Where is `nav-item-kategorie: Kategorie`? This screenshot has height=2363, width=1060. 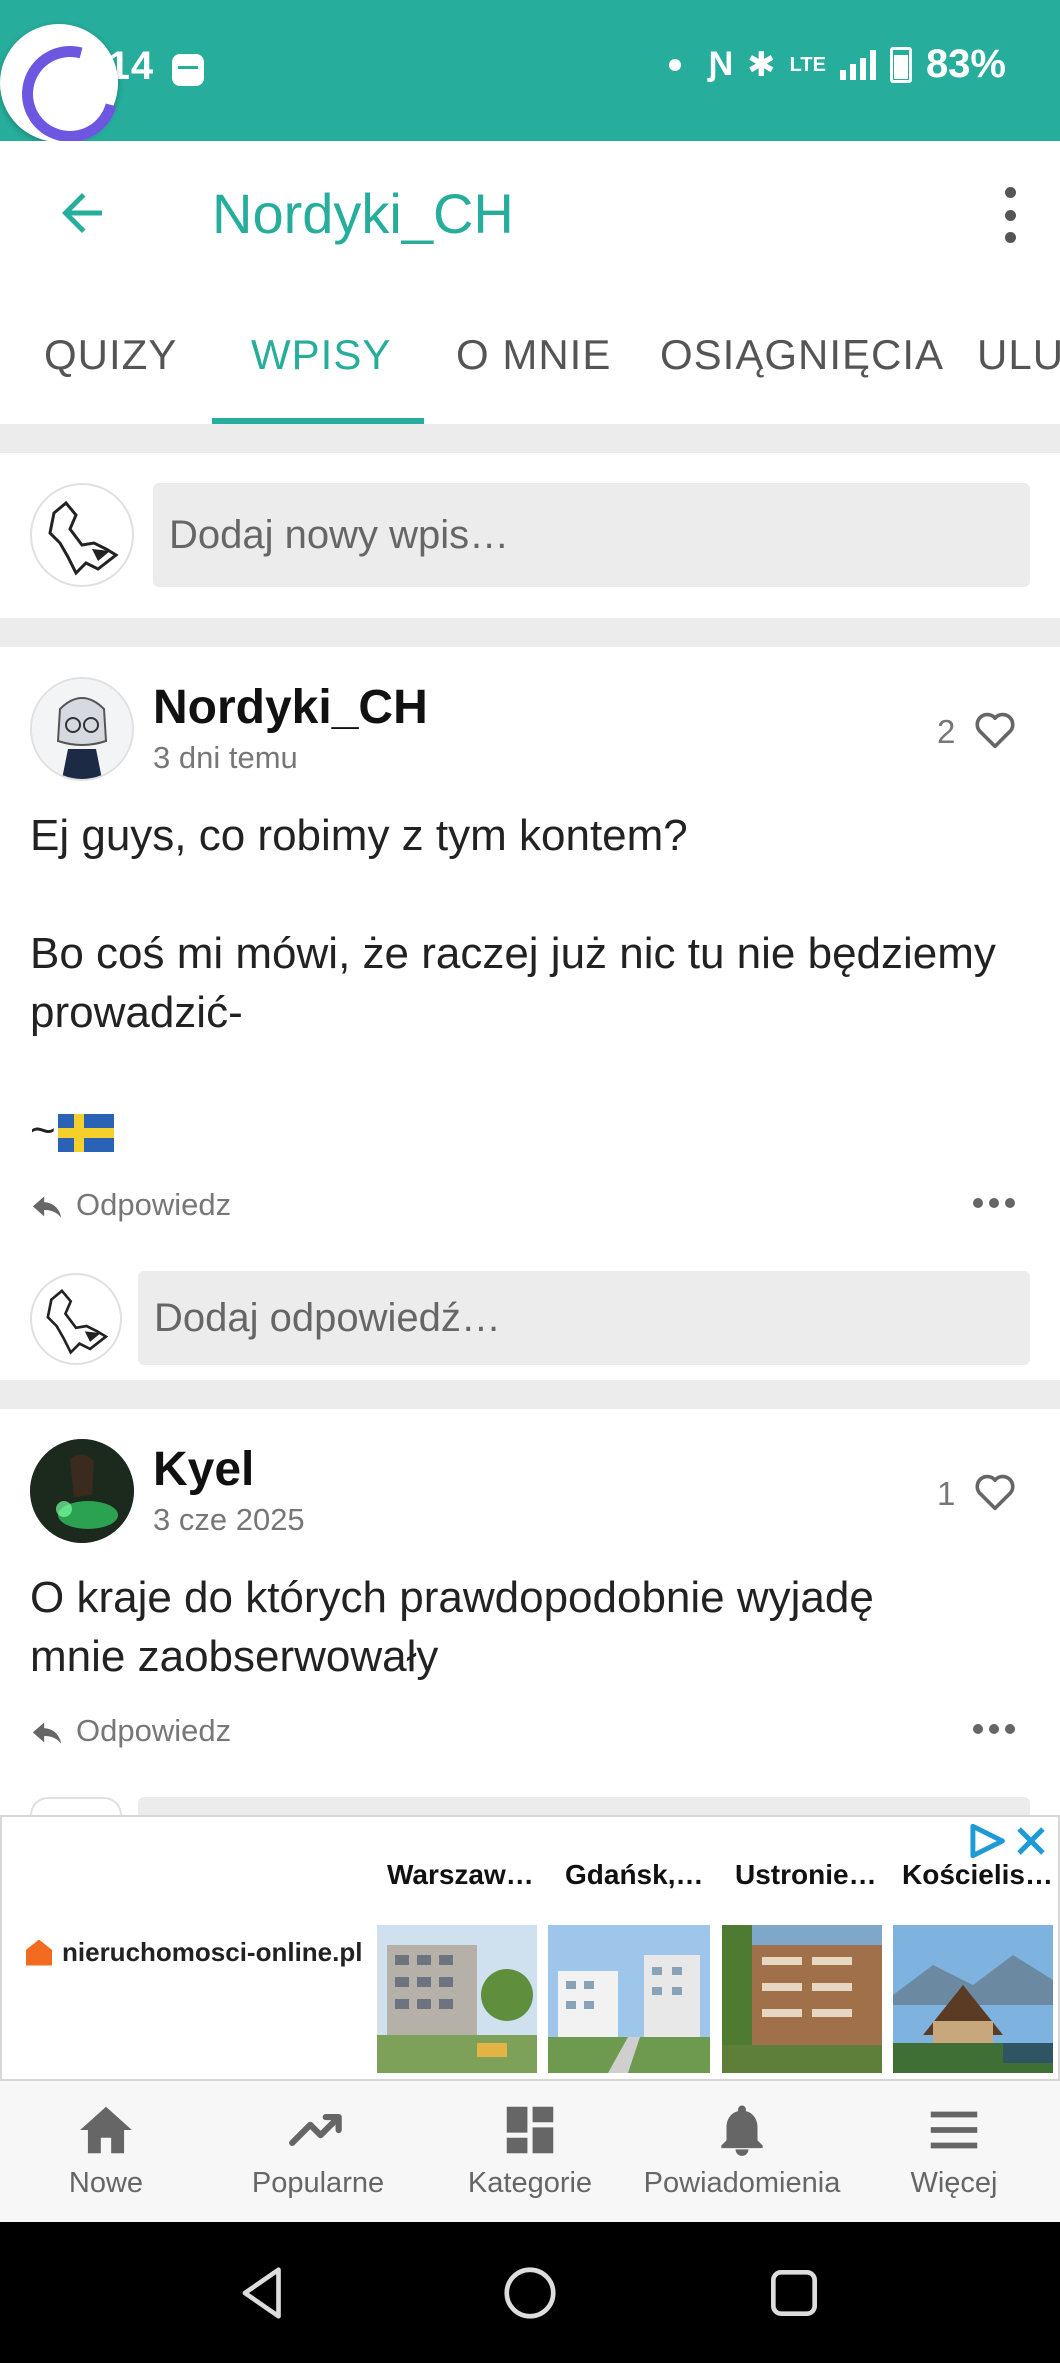 nav-item-kategorie: Kategorie is located at coordinates (530, 2149).